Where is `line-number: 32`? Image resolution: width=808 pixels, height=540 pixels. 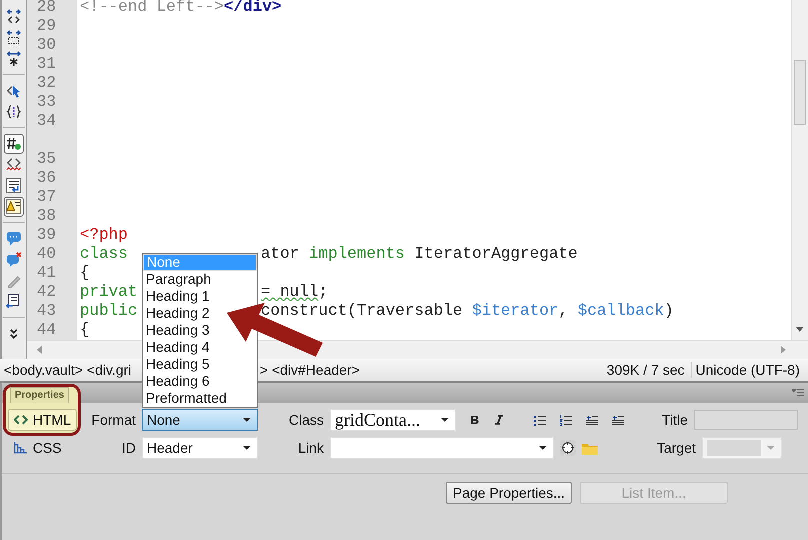
line-number: 32 is located at coordinates (46, 83).